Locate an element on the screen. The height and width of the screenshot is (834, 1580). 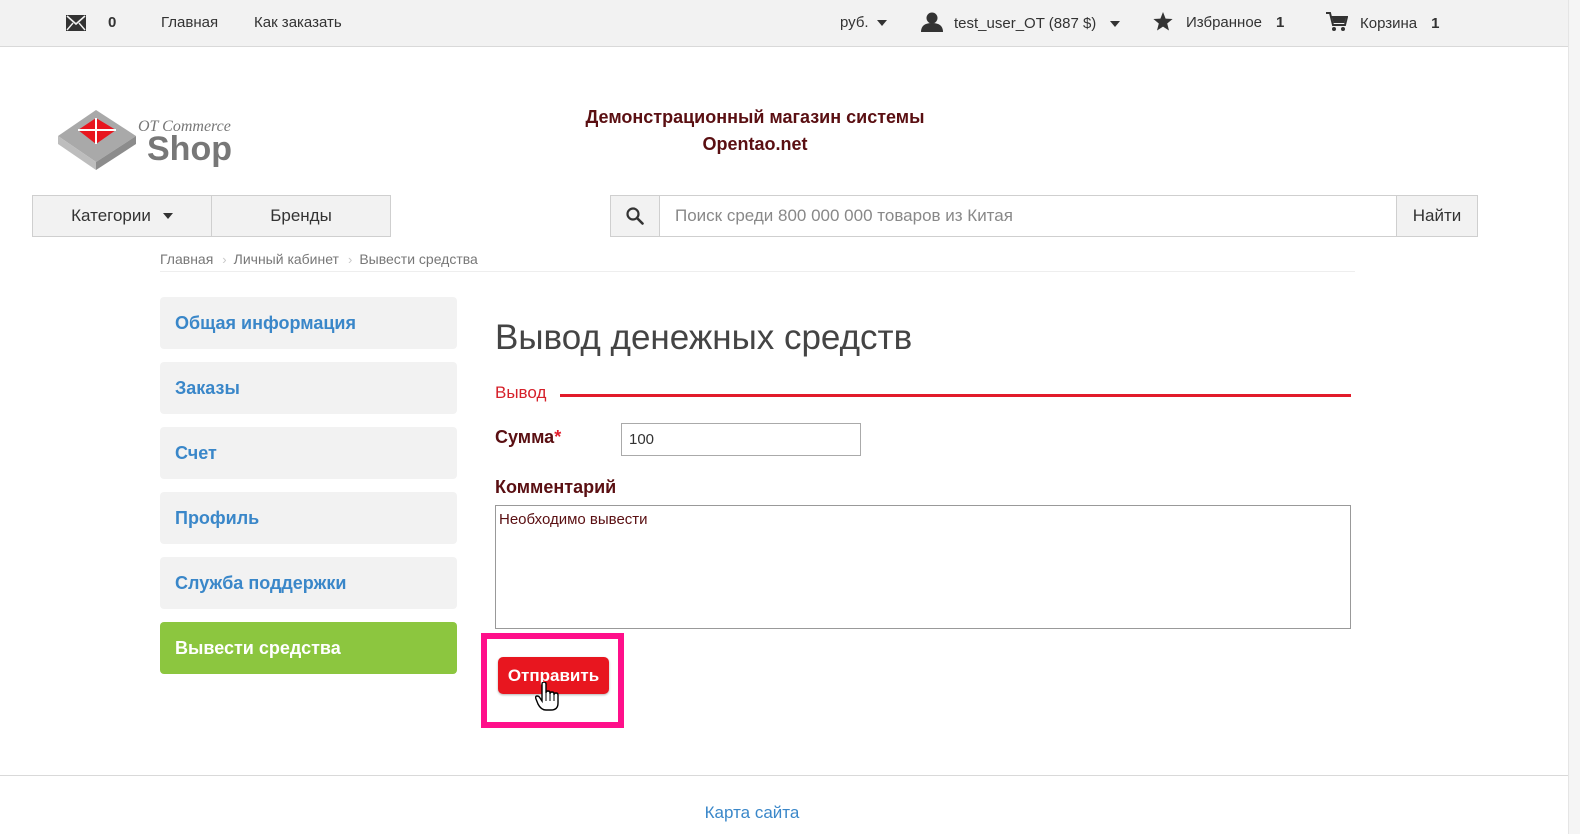
search-icon-box is located at coordinates (635, 216).